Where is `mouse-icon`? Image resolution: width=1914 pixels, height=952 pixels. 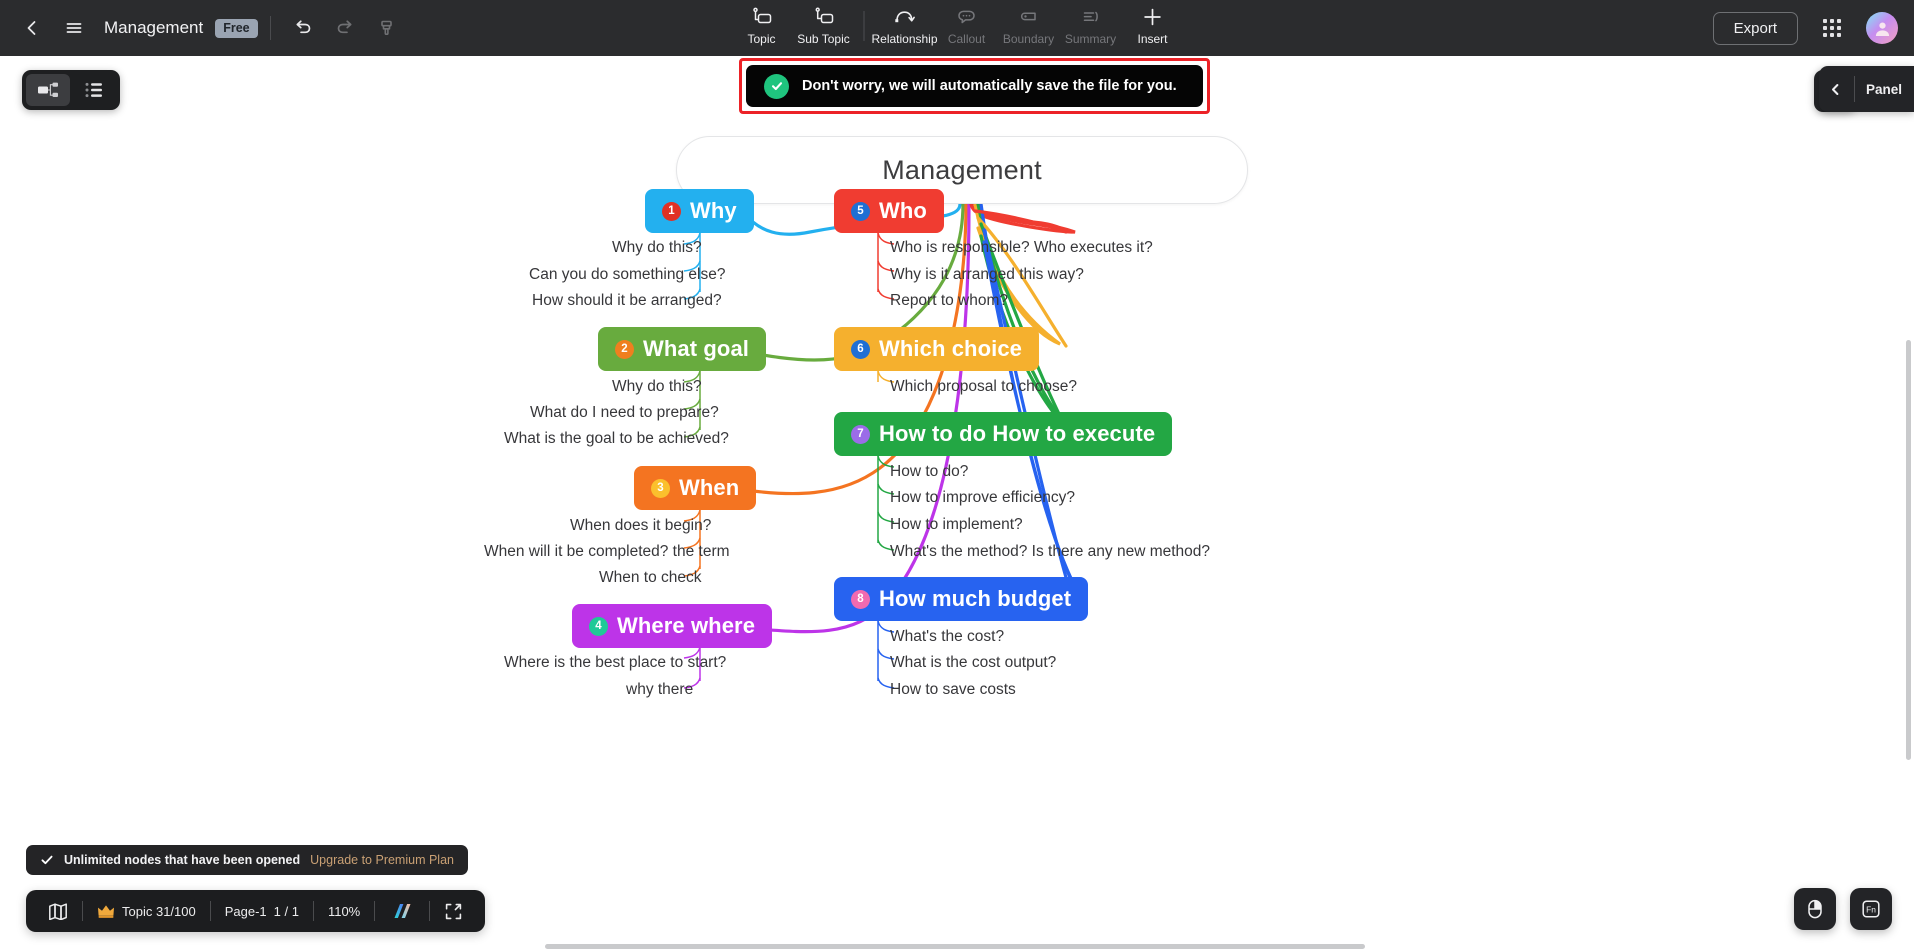 mouse-icon is located at coordinates (1815, 909).